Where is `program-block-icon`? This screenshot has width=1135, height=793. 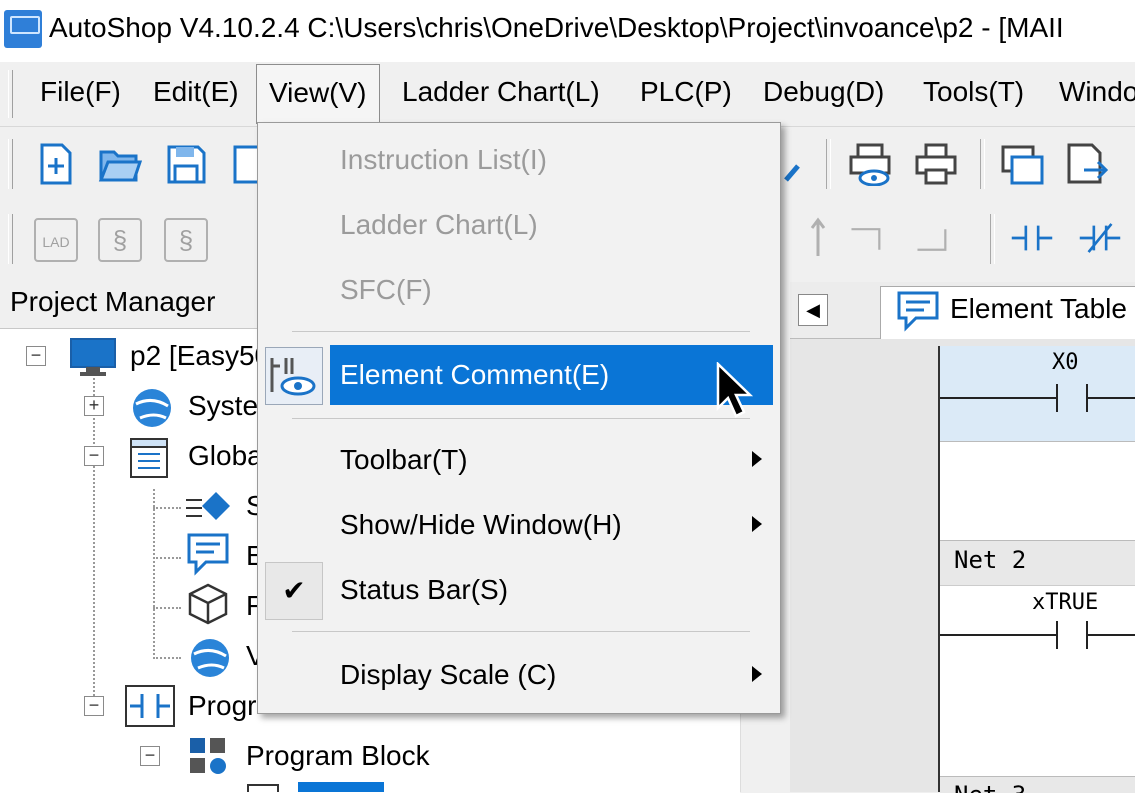
program-block-icon is located at coordinates (208, 756).